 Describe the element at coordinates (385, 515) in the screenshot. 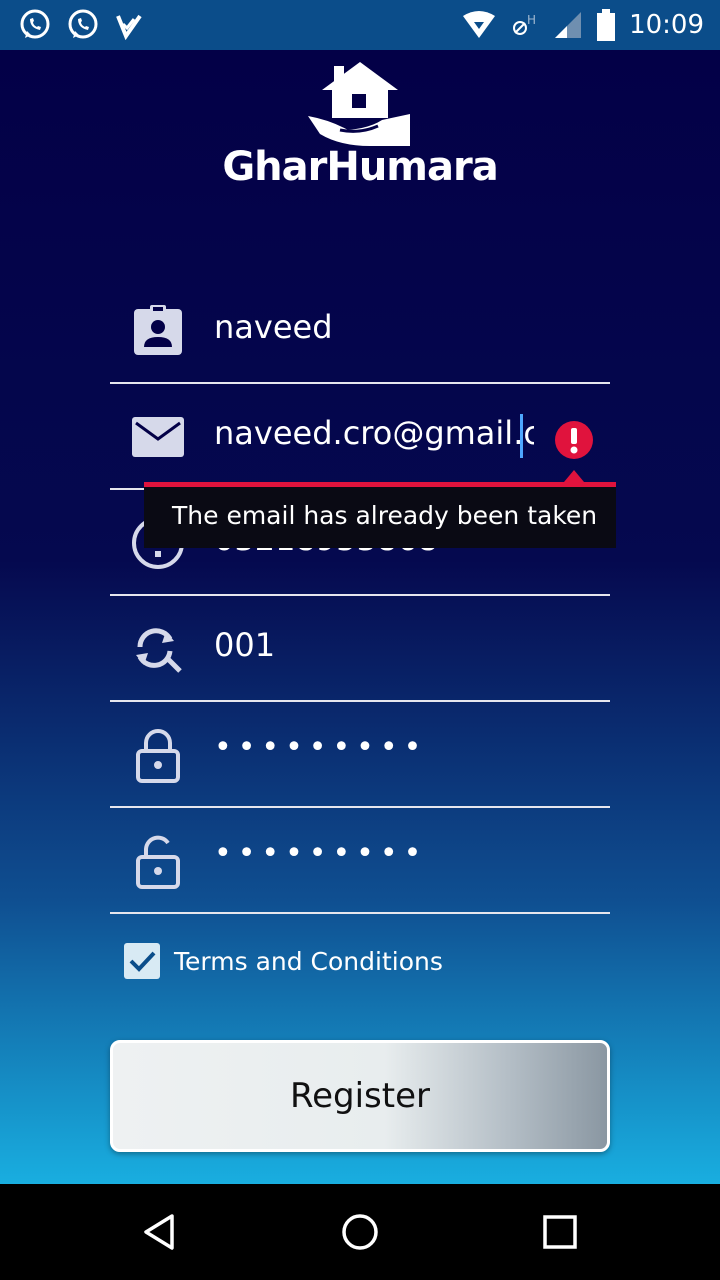

I see `email-error-message: The email has already been taken` at that location.